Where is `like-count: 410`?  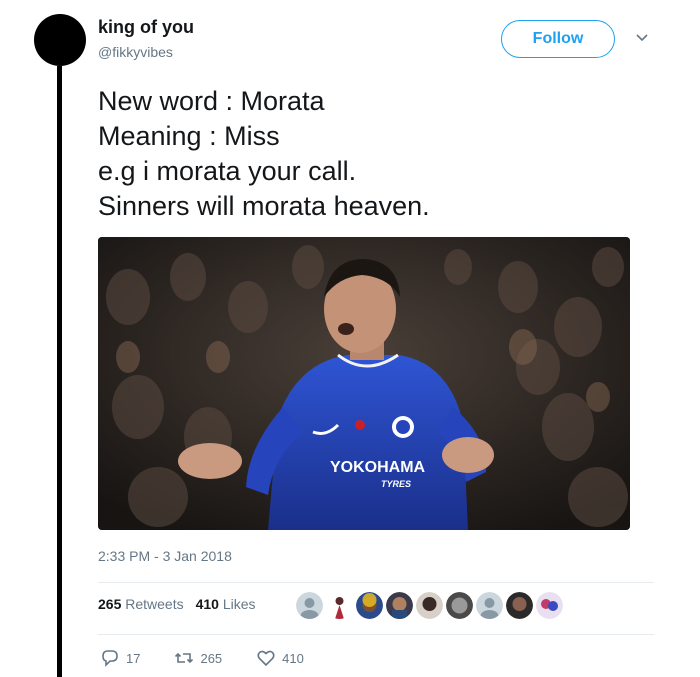 like-count: 410 is located at coordinates (293, 658).